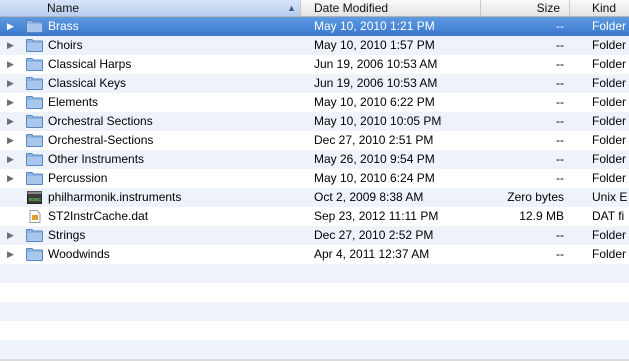  Describe the element at coordinates (391, 8) in the screenshot. I see `column-date-header: Date Modified` at that location.